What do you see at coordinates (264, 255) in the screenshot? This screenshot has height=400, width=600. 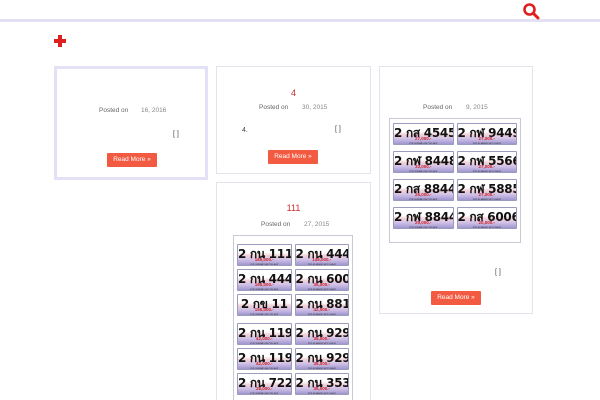 I see `license-plate: 2 กน 111 165,000.- กรุงเทพมหานคร` at bounding box center [264, 255].